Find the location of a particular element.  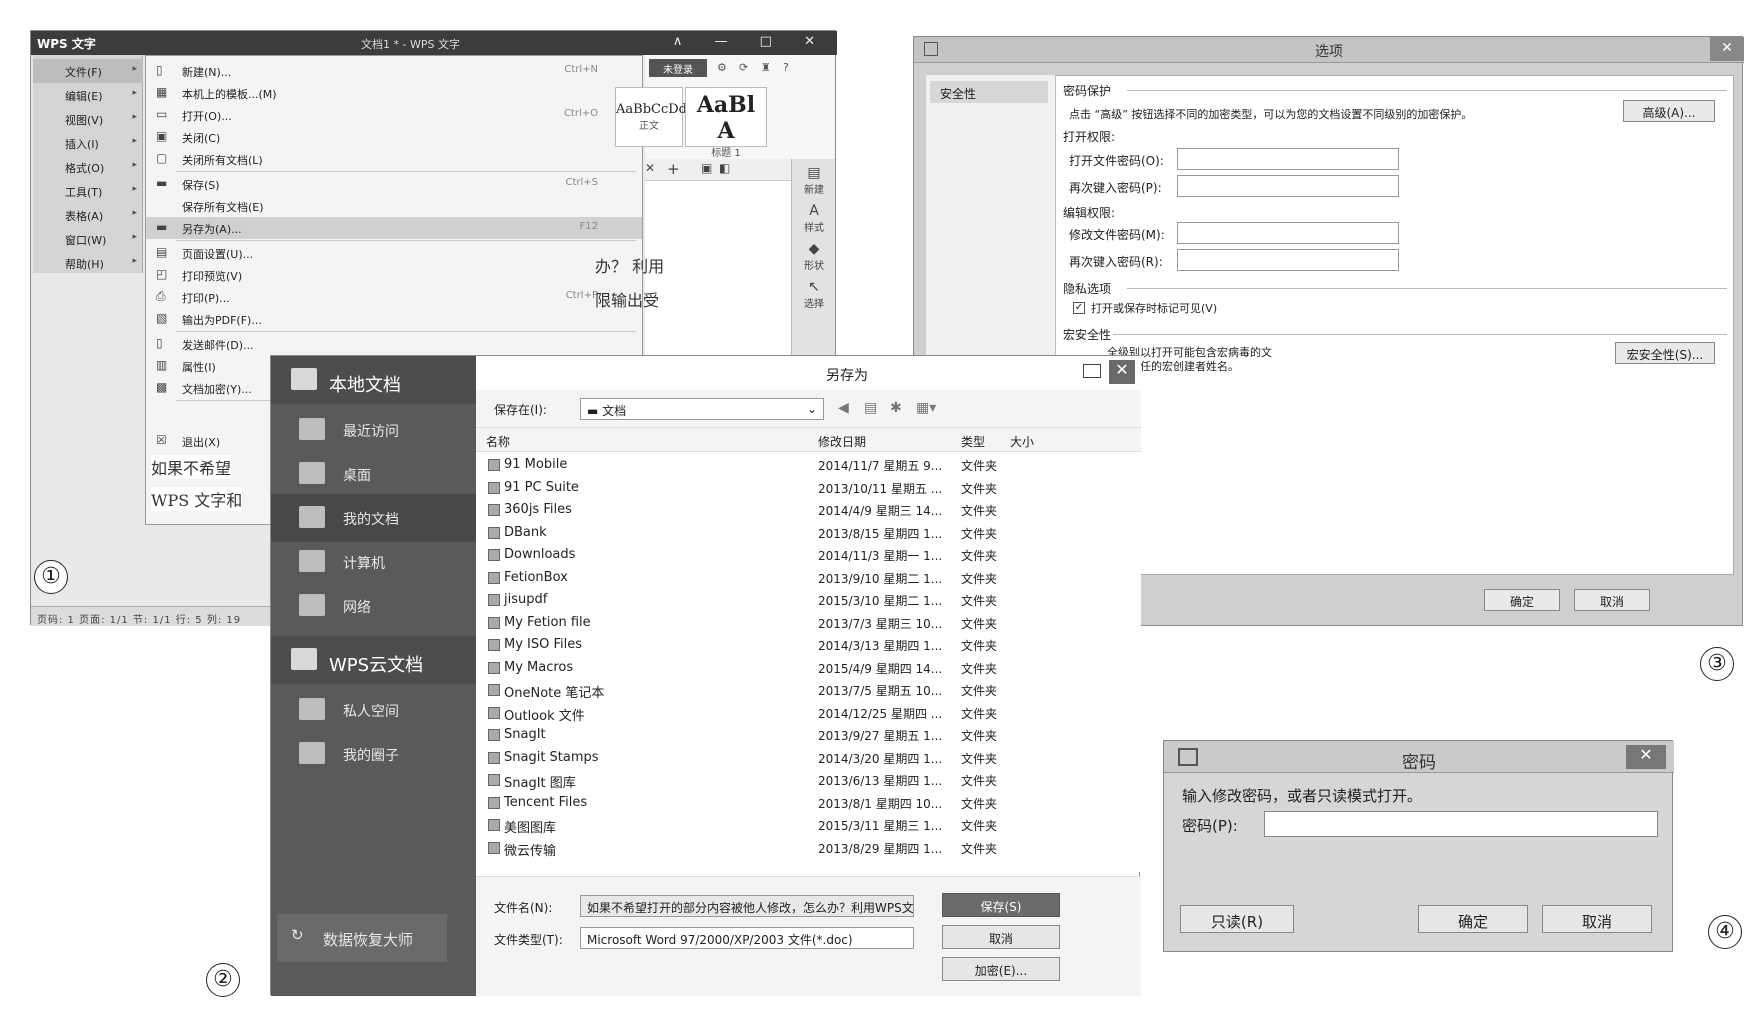

edit-password-confirm-input is located at coordinates (1288, 260).